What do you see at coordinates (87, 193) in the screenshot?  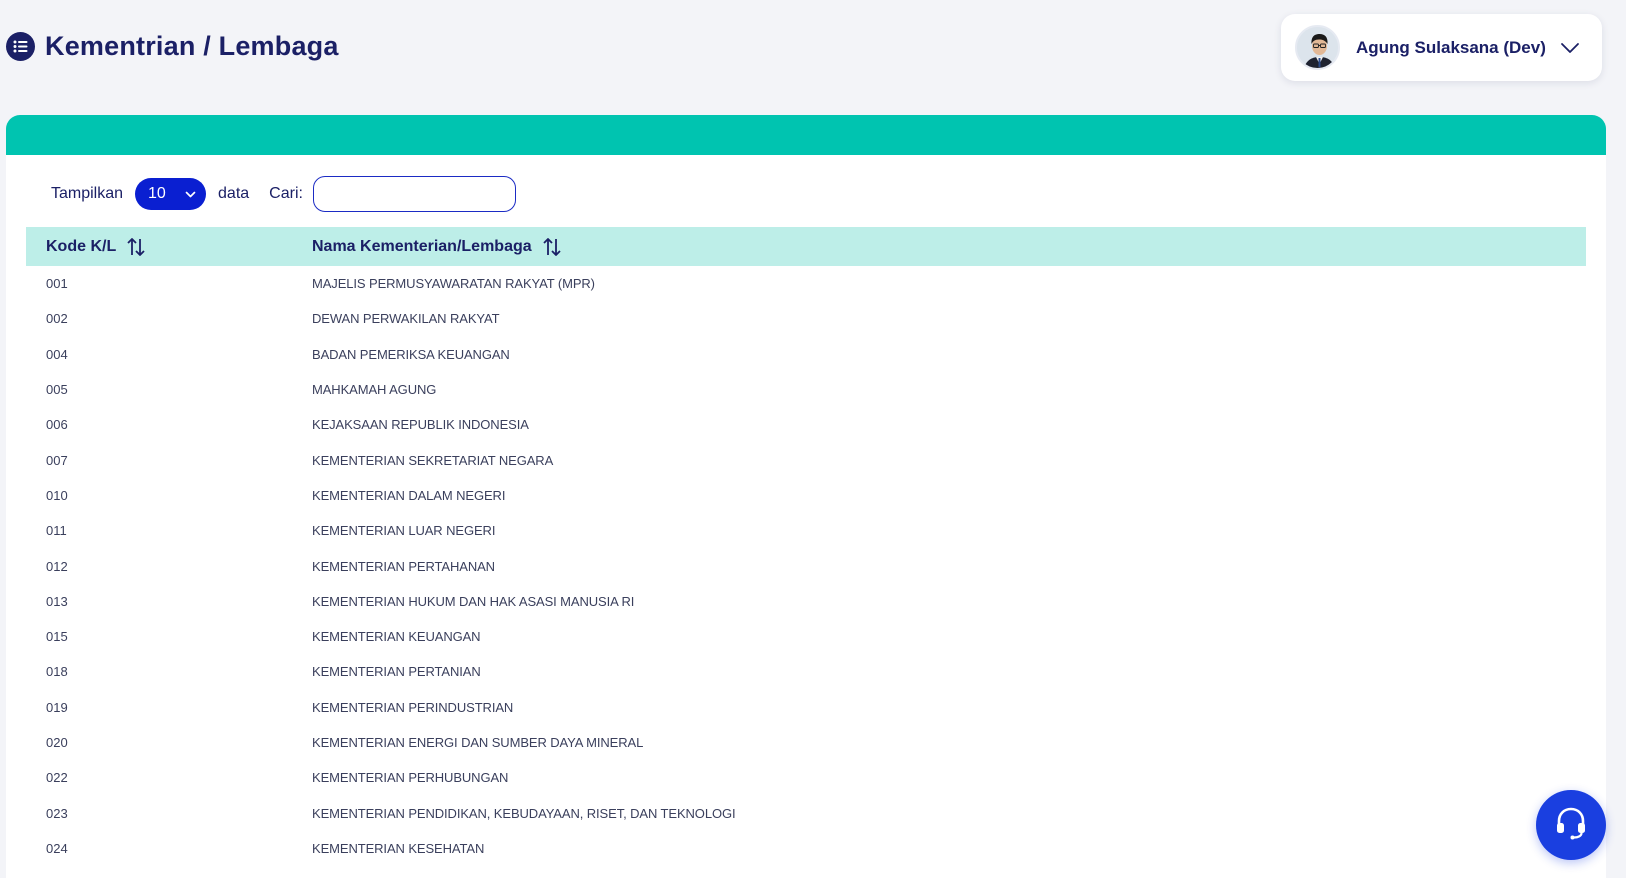 I see `page-length-label: Tampilkan` at bounding box center [87, 193].